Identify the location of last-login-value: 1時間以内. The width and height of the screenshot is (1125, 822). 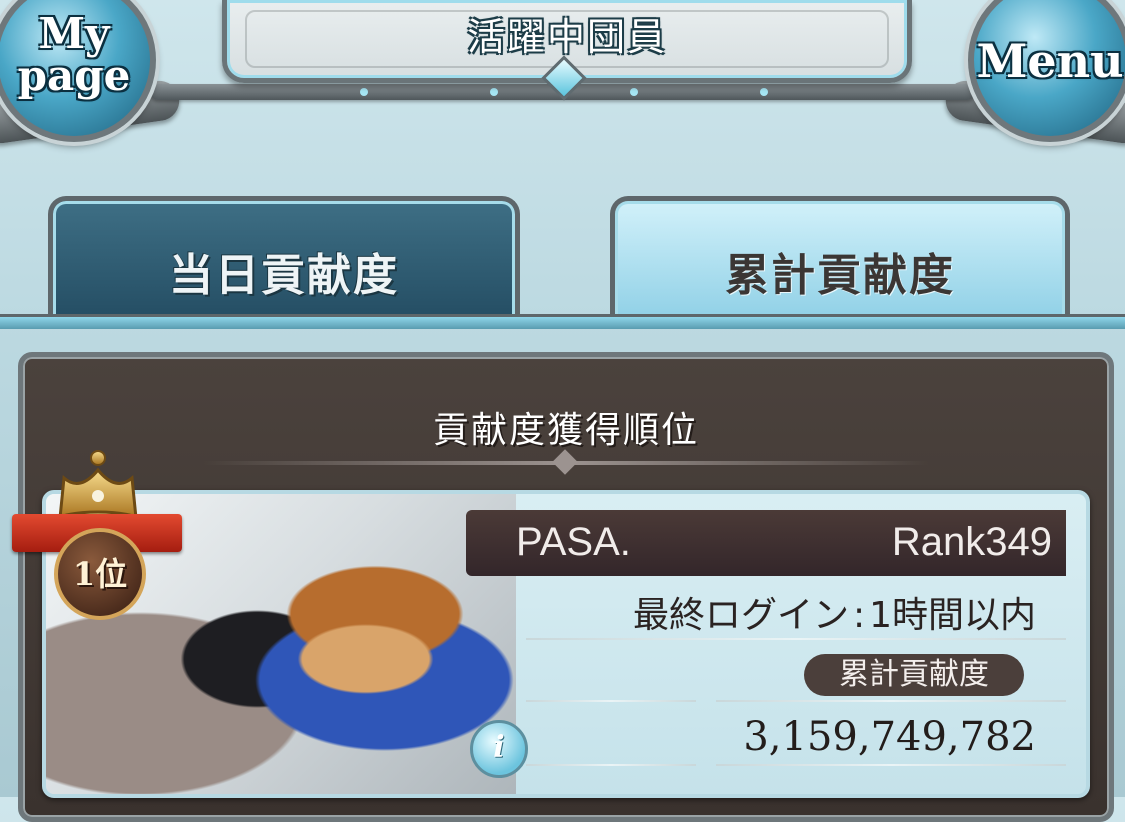
(952, 615).